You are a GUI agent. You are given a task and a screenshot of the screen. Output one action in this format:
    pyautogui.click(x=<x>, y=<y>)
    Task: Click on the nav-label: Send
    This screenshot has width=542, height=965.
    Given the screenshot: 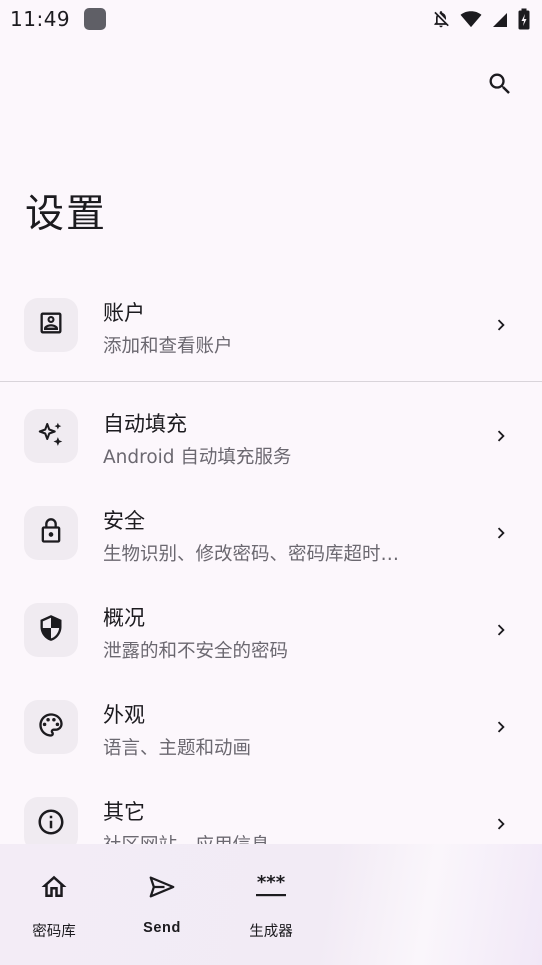 What is the action you would take?
    pyautogui.click(x=162, y=928)
    